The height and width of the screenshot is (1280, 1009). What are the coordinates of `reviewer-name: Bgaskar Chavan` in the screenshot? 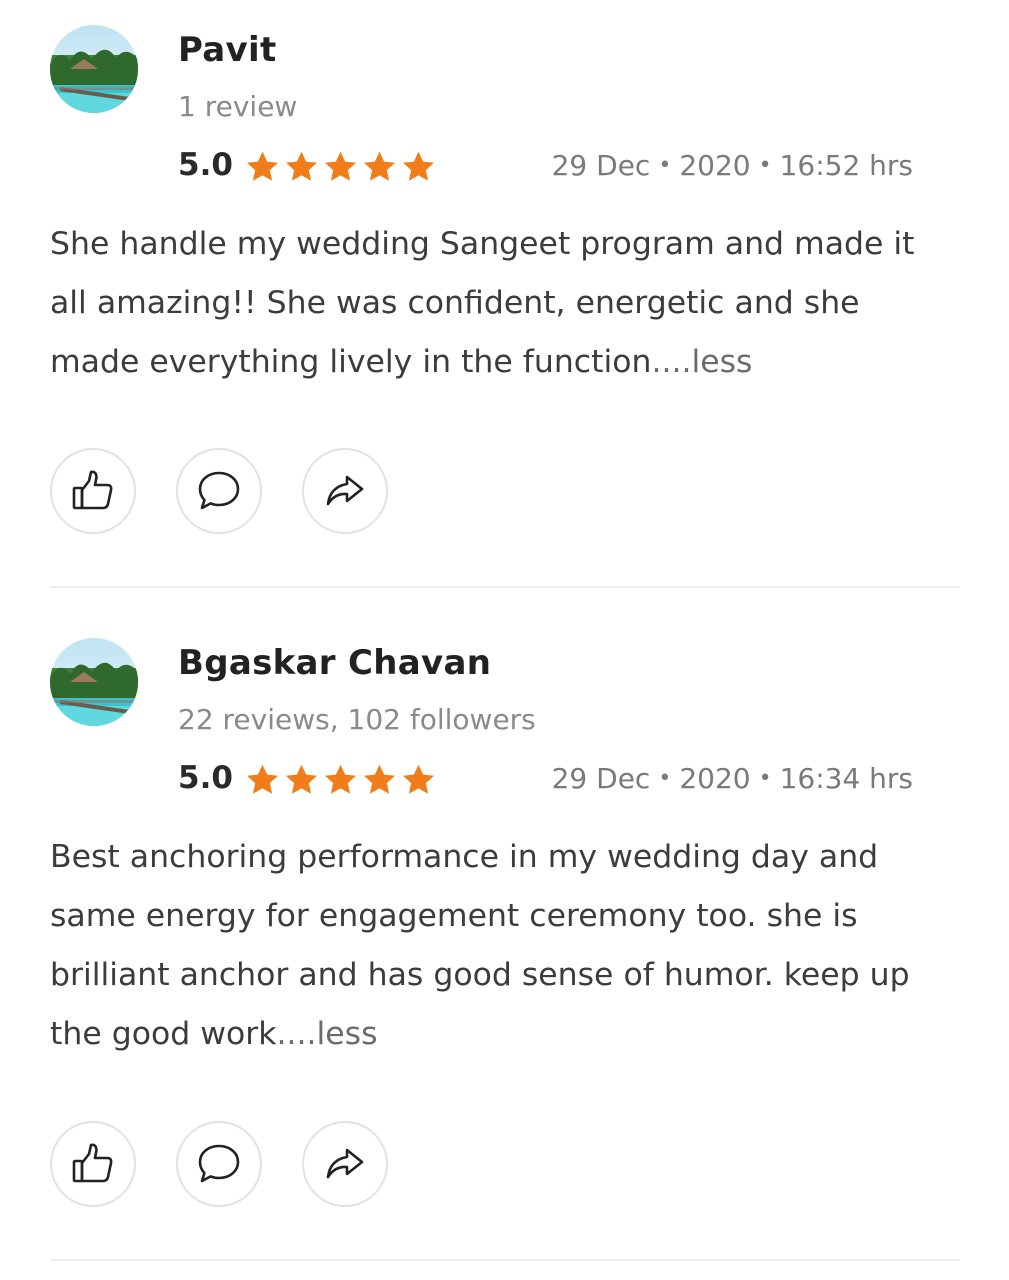 It's located at (334, 663).